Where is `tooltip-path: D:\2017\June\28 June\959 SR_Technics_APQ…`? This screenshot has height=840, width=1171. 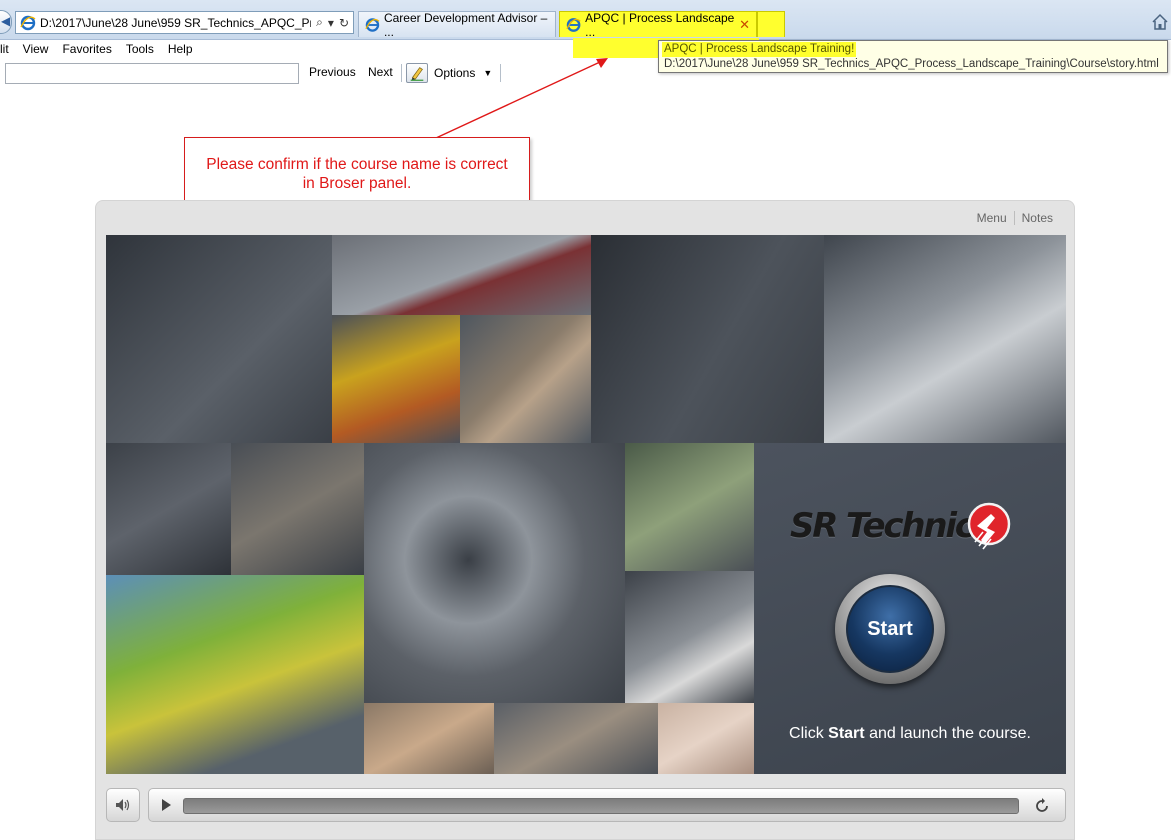 tooltip-path: D:\2017\June\28 June\959 SR_Technics_APQ… is located at coordinates (911, 64).